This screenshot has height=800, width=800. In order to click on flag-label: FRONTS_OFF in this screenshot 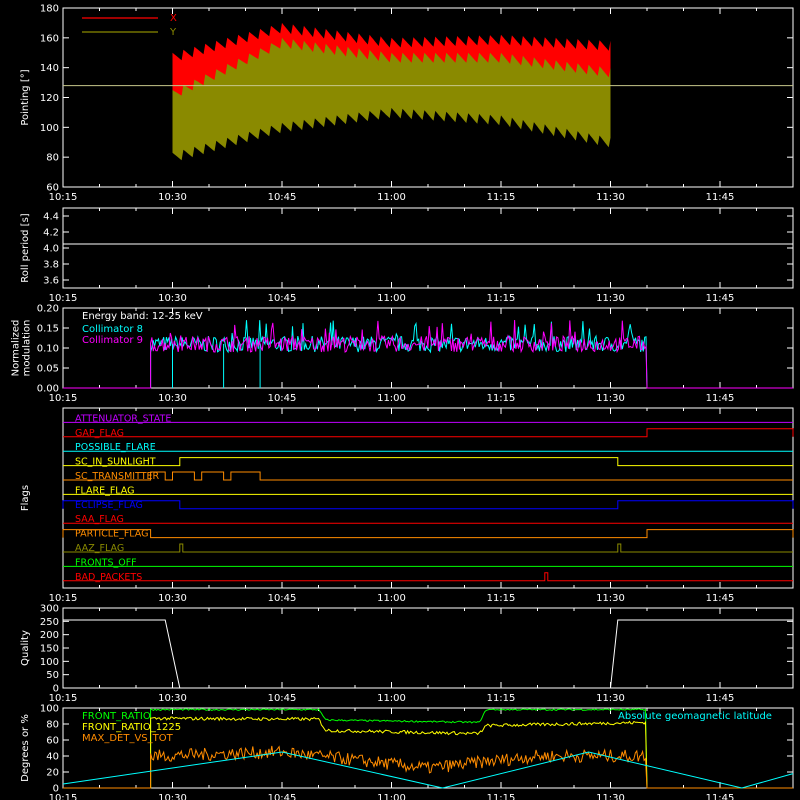, I will do `click(106, 562)`.